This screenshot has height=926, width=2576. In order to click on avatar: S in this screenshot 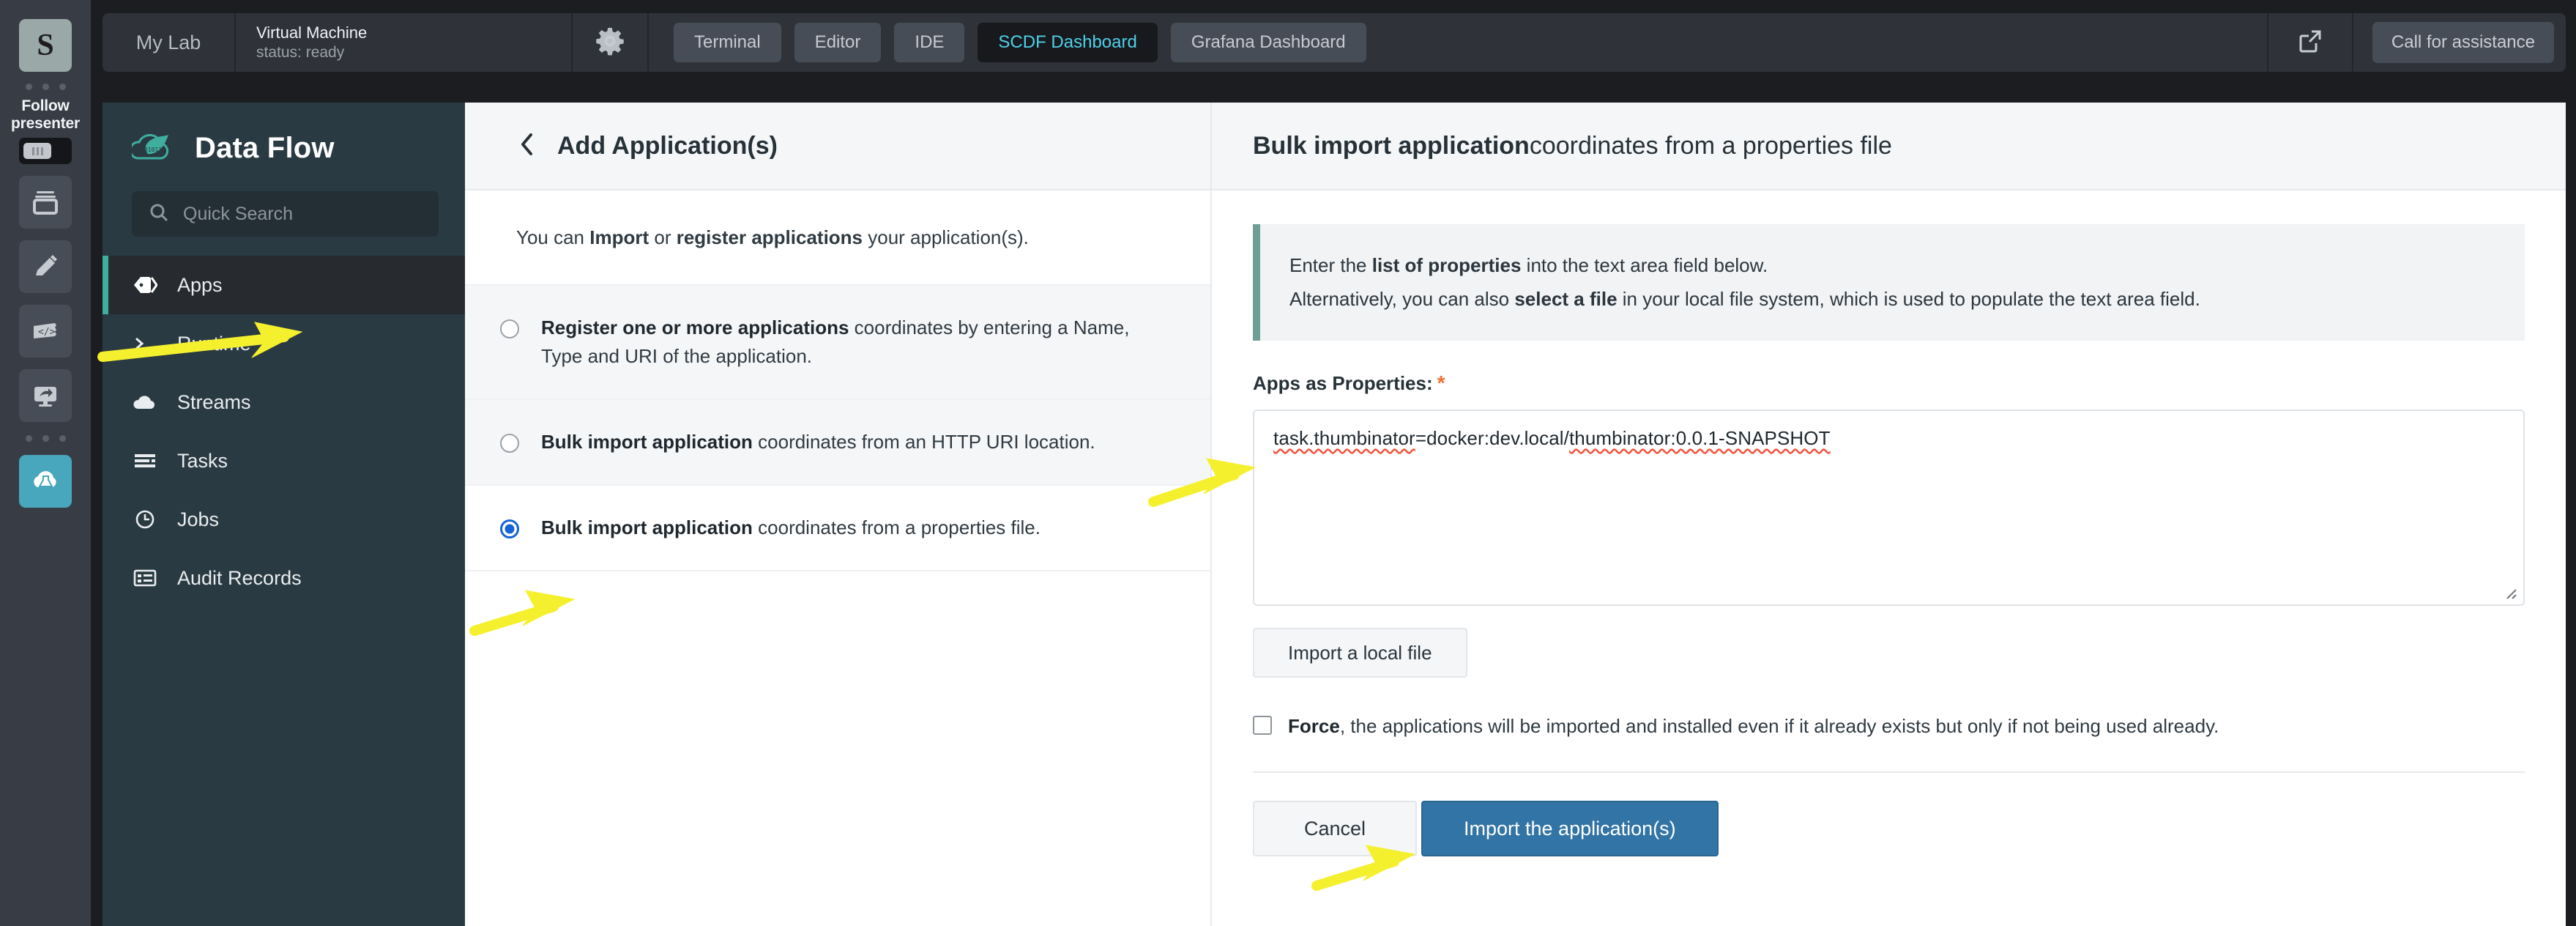, I will do `click(45, 45)`.